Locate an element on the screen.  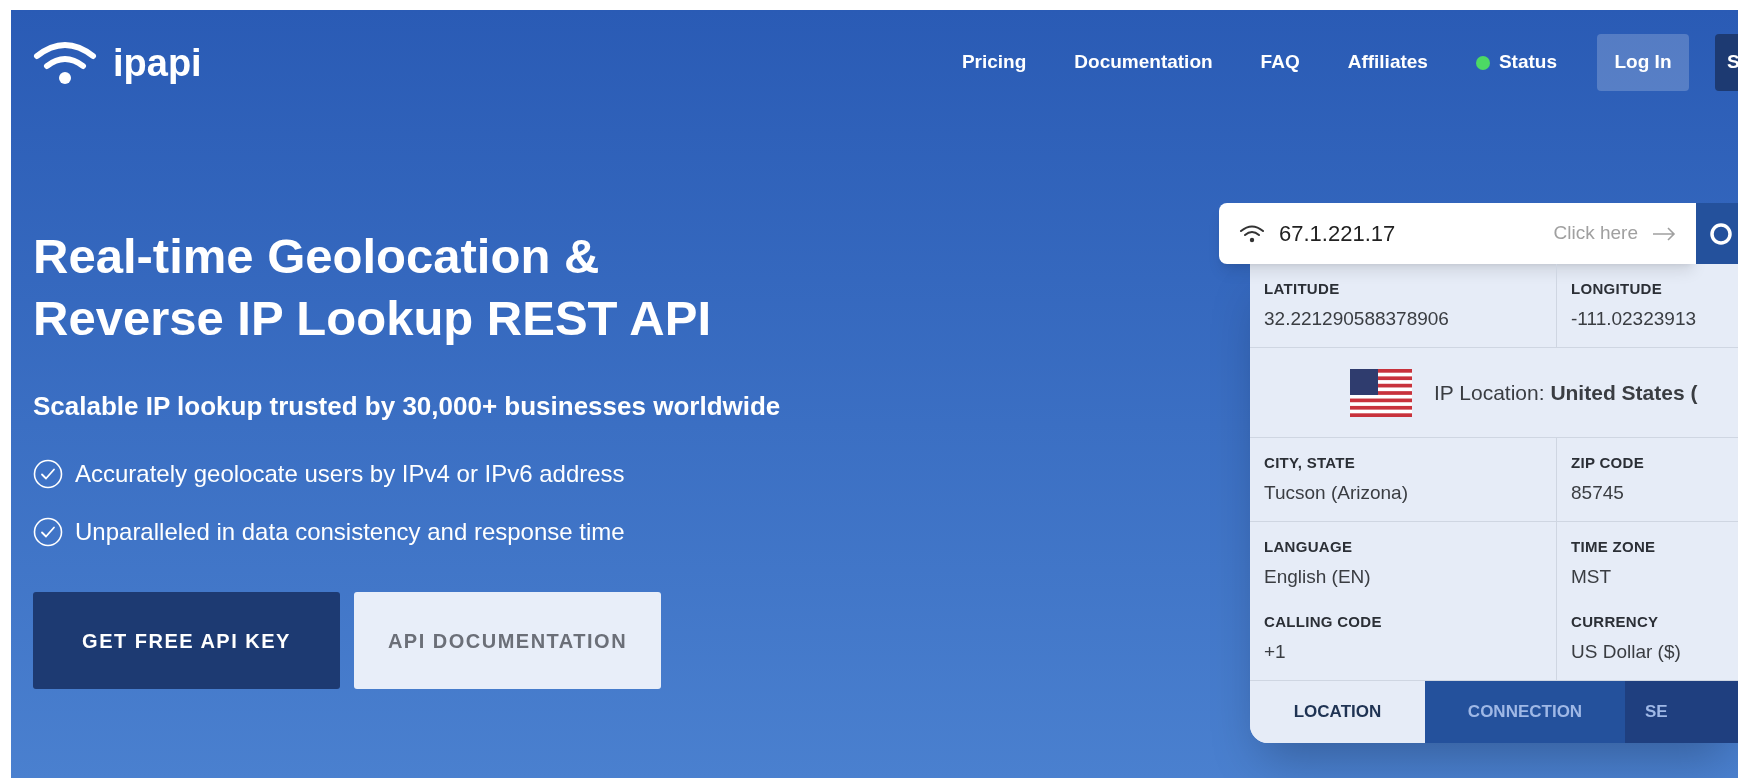
login-button: Log In is located at coordinates (1643, 62).